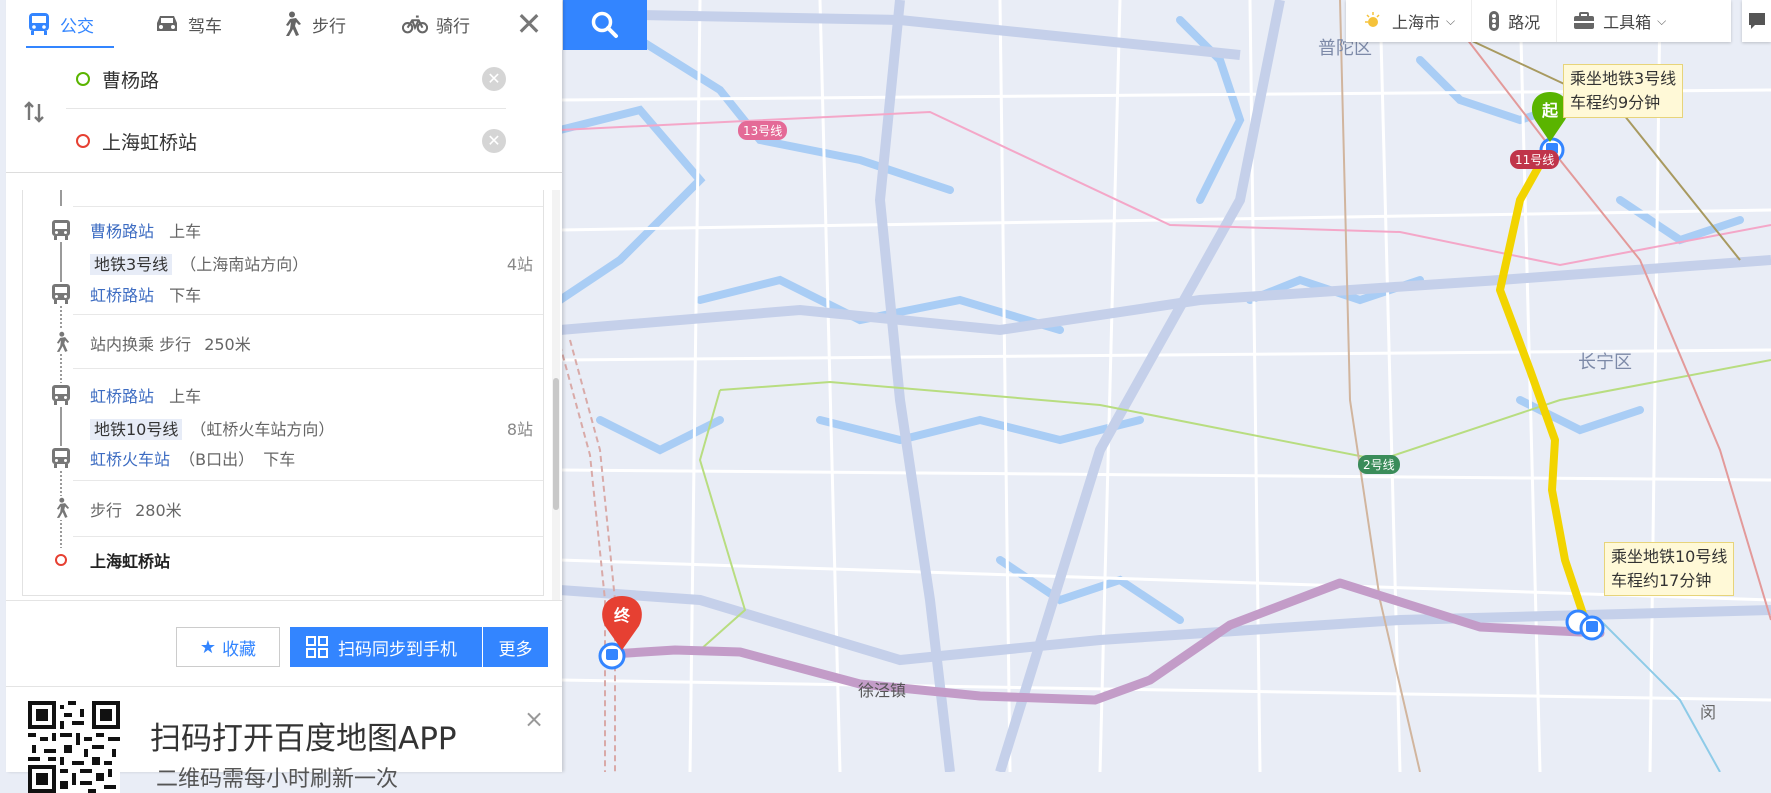 This screenshot has width=1771, height=793. I want to click on station-link: 曹杨路站, so click(122, 231).